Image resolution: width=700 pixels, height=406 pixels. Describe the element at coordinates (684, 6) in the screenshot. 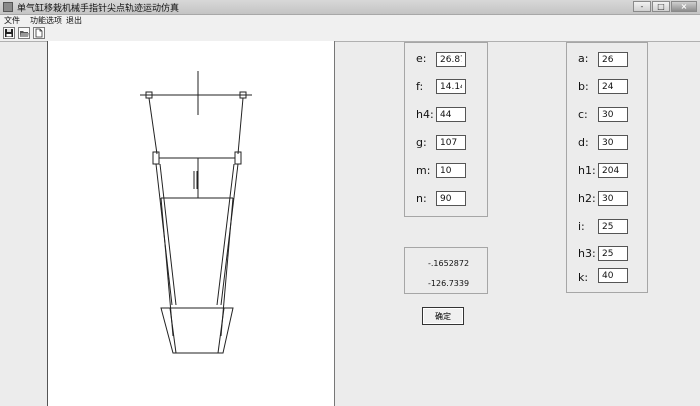

I see `close-button: ×` at that location.